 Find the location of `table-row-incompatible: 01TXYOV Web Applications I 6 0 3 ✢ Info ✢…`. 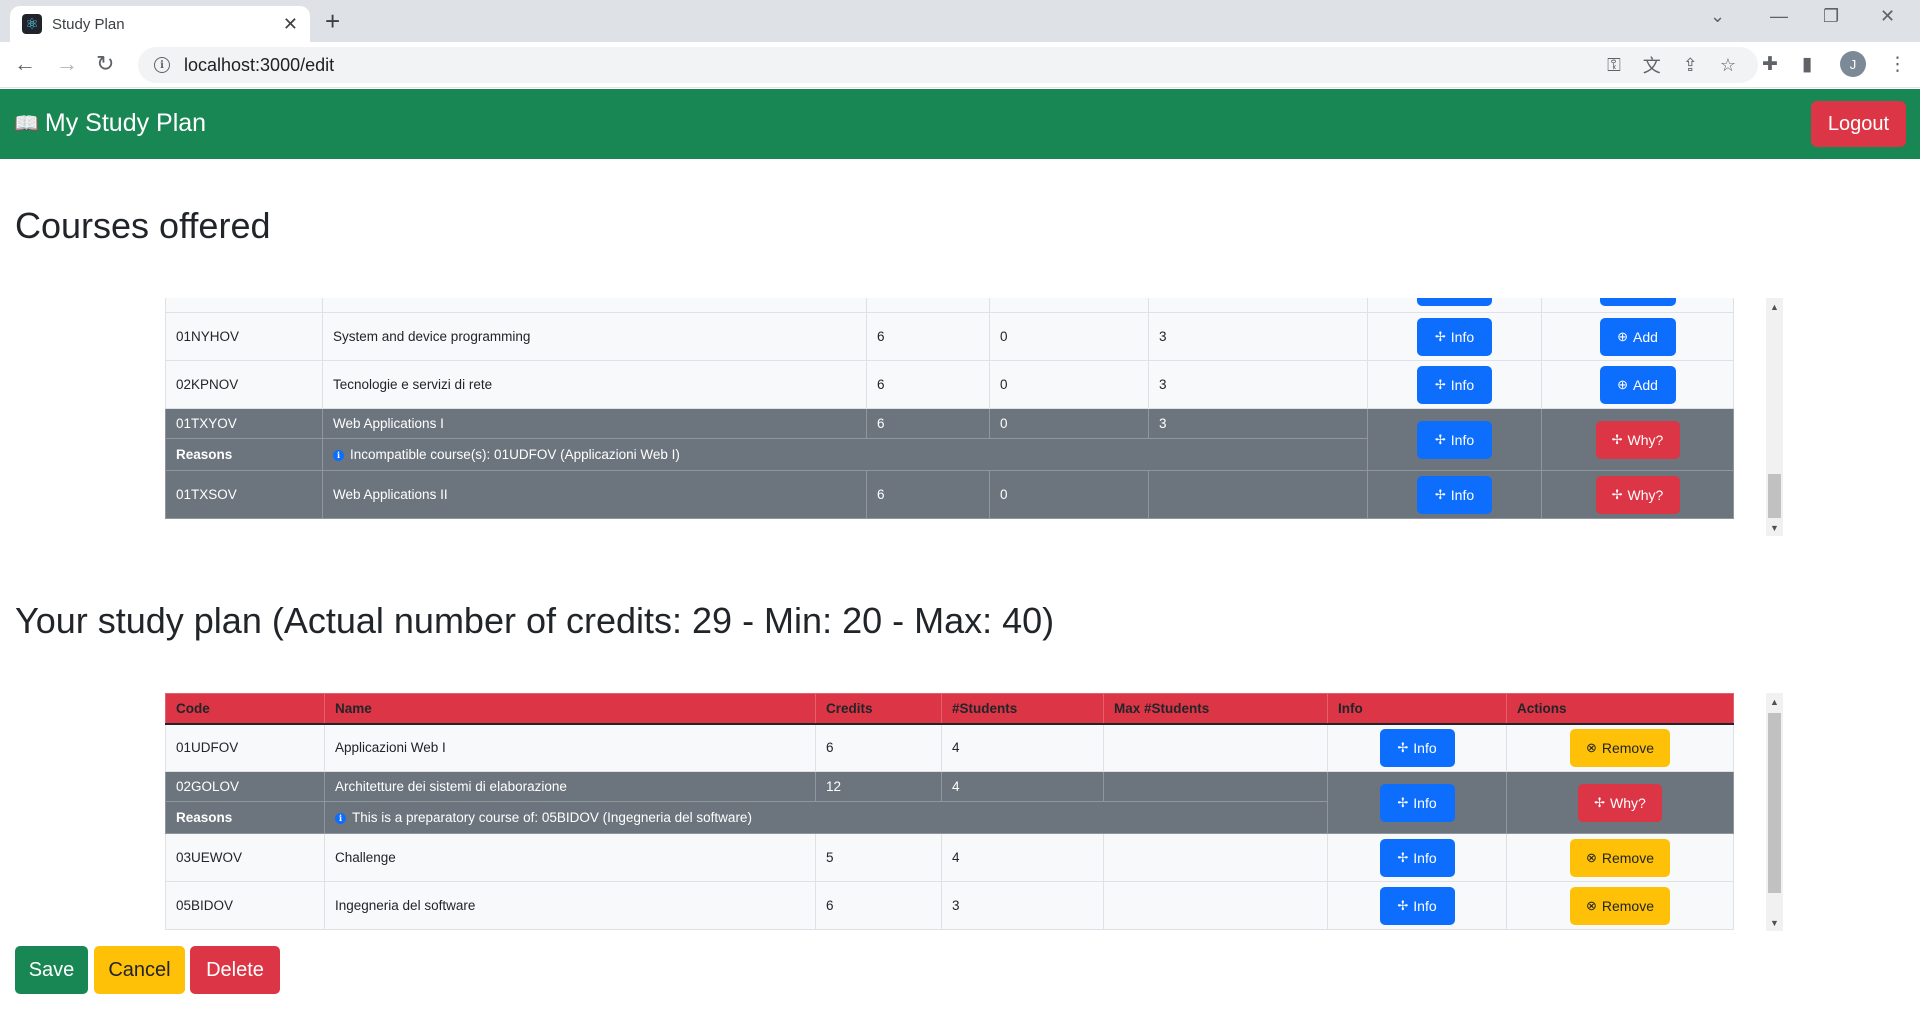

table-row-incompatible: 01TXYOV Web Applications I 6 0 3 ✢ Info ✢… is located at coordinates (949, 439).